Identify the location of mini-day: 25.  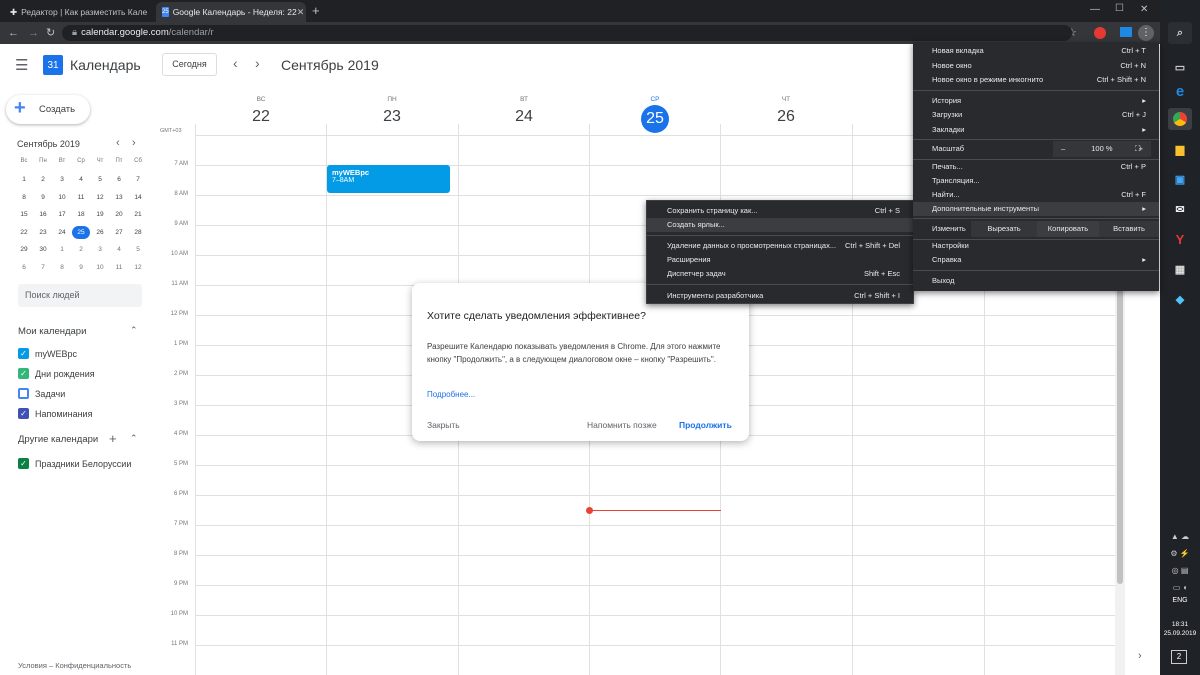
(81, 232).